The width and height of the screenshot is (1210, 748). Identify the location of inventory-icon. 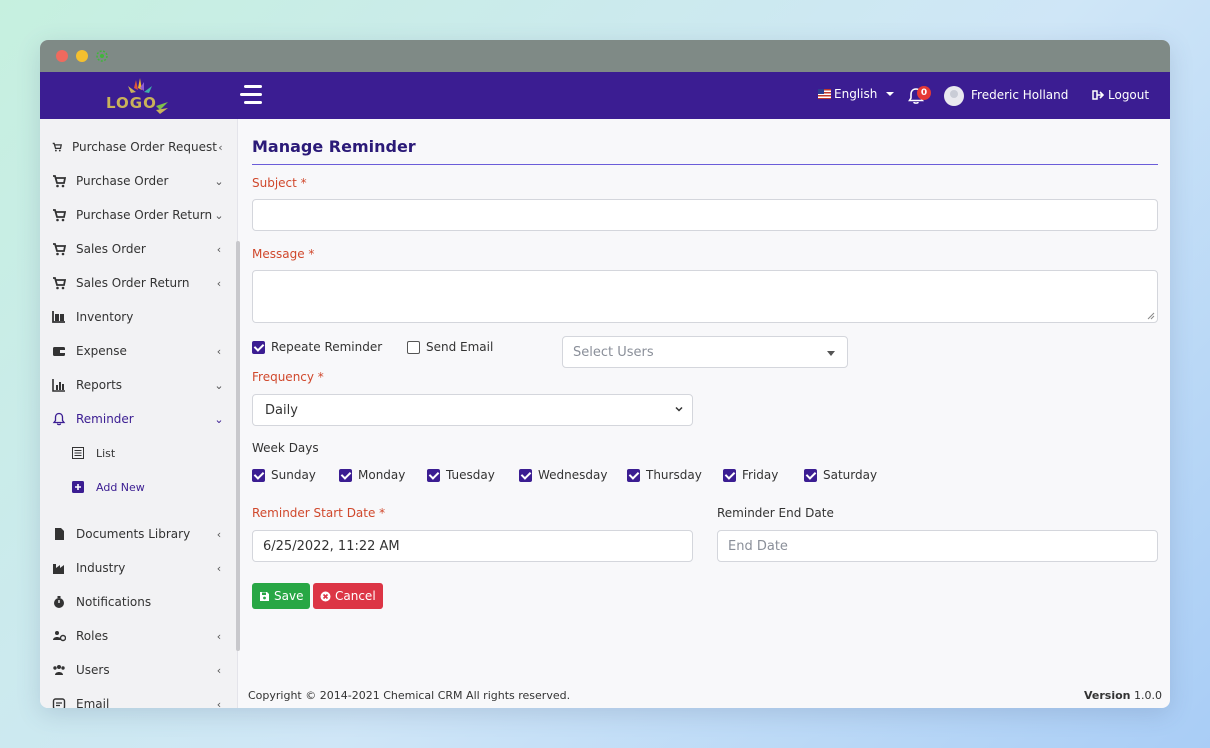
(58, 317).